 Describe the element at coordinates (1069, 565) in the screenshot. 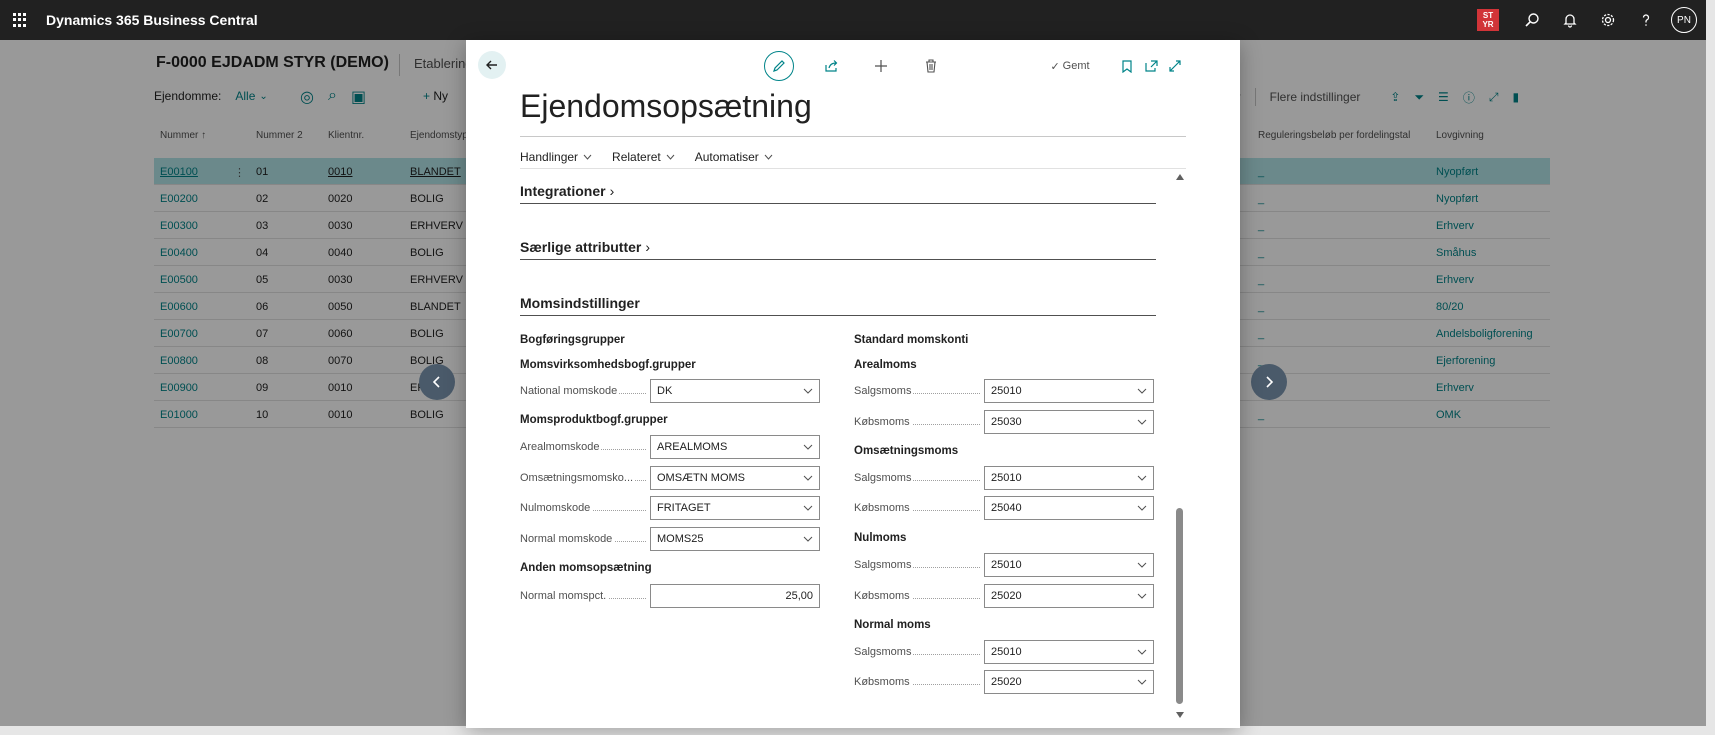

I see `zero-sales-select: 25010` at that location.